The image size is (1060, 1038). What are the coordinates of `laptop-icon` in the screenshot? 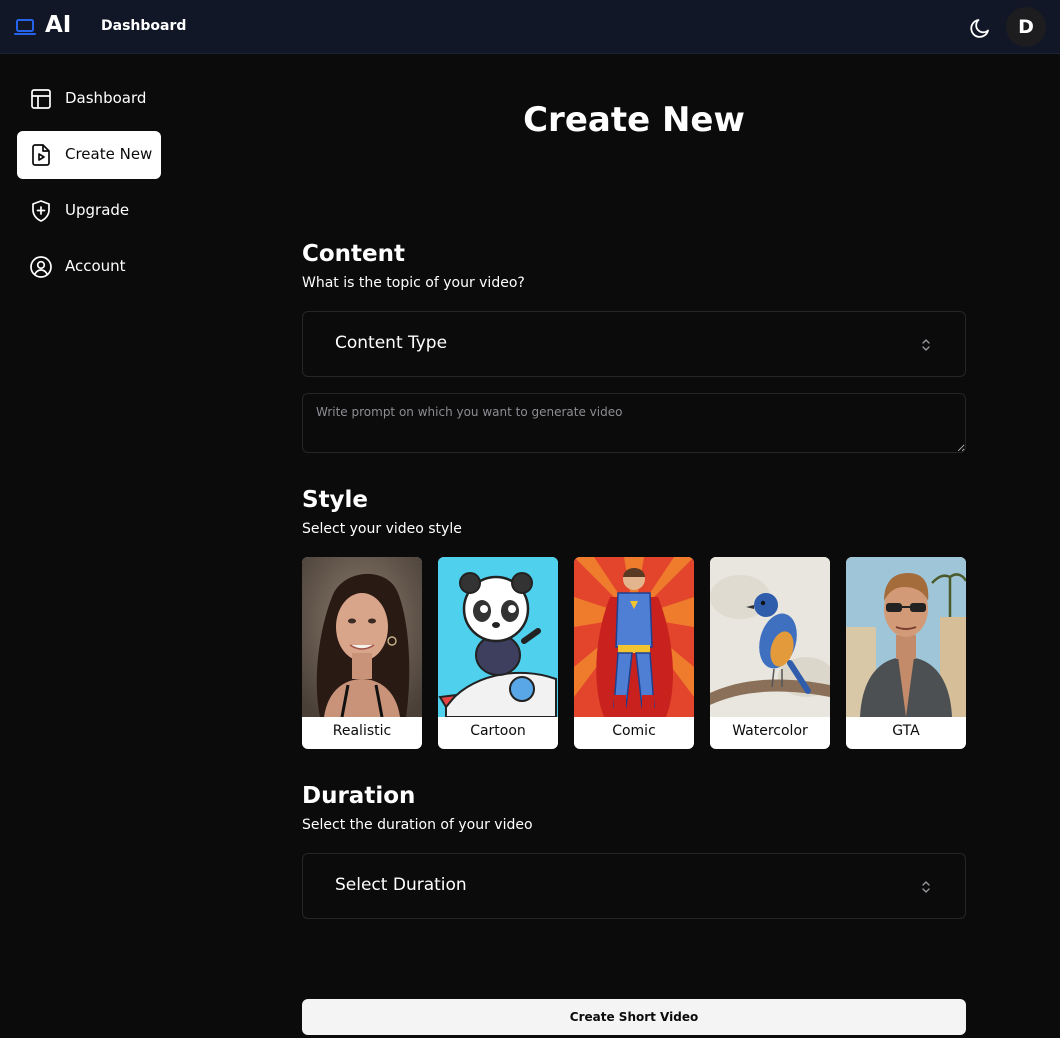 It's located at (25, 27).